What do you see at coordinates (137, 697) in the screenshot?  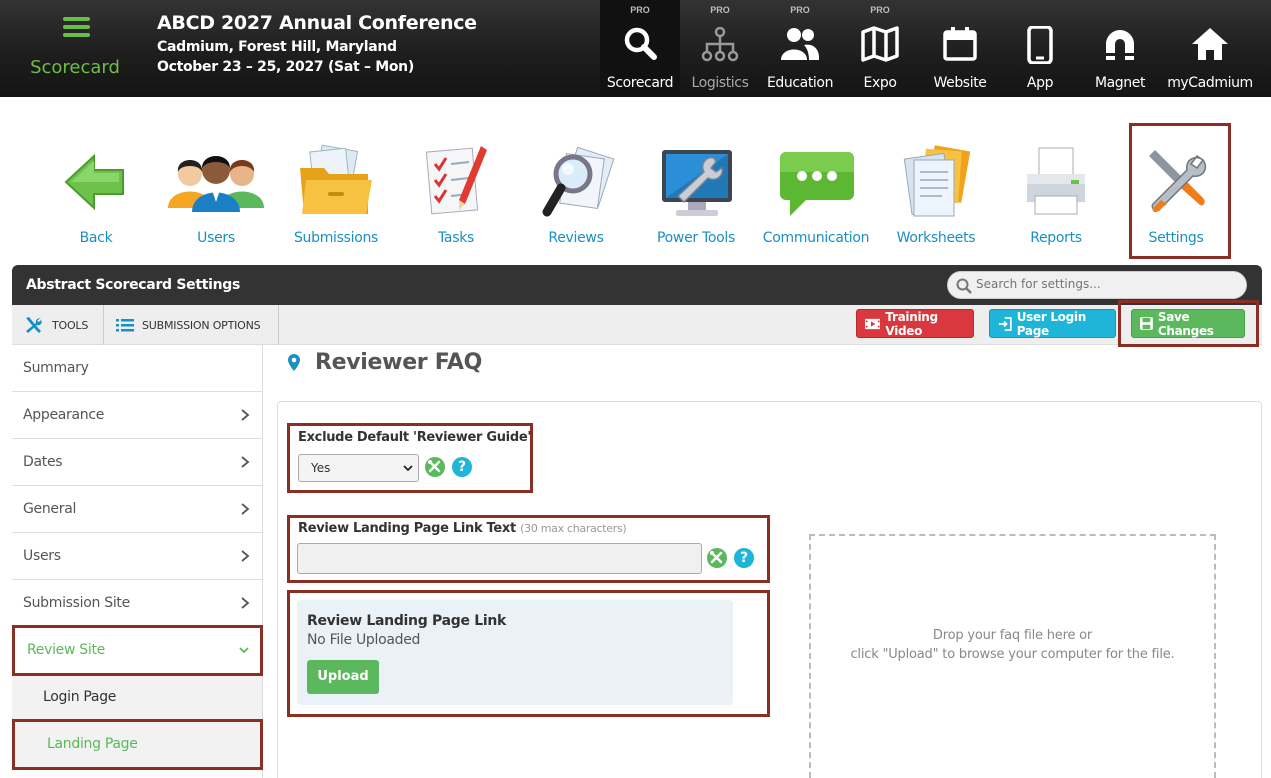 I see `sidebar-item-login-page: Login Page` at bounding box center [137, 697].